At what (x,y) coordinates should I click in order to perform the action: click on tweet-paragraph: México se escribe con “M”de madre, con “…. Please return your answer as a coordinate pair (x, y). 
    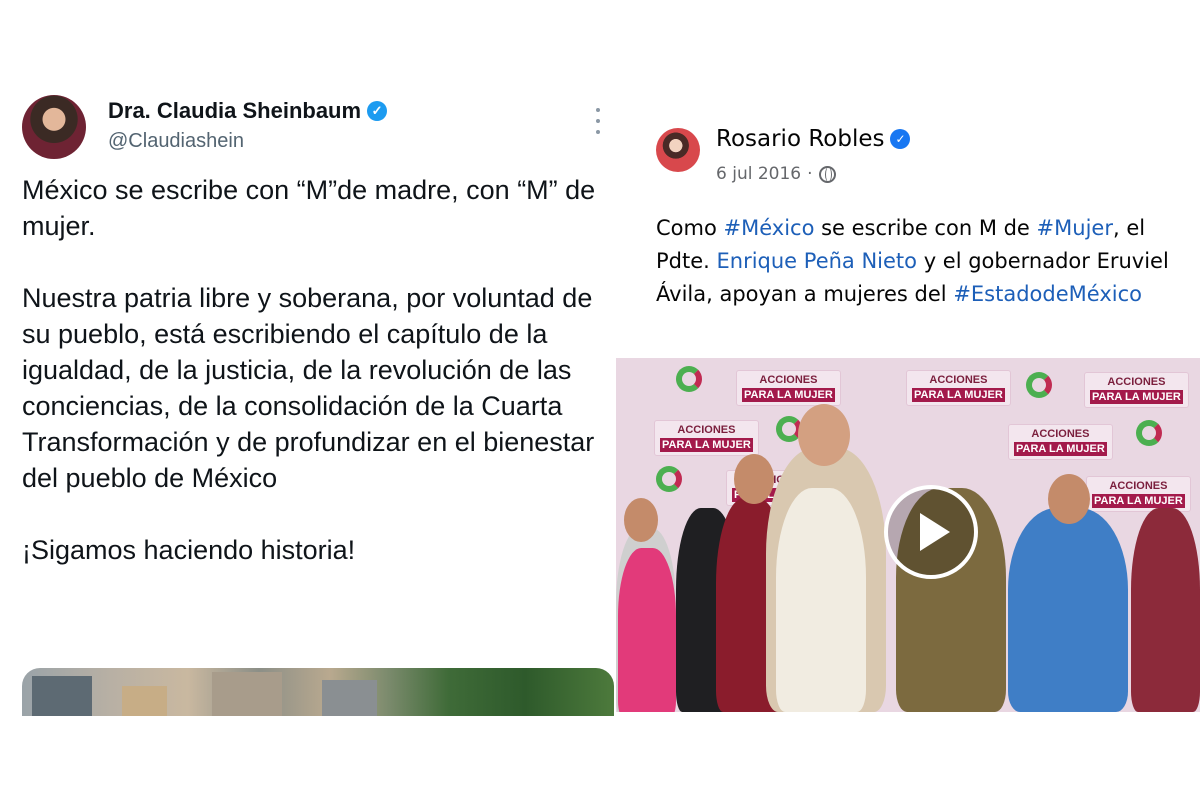
    Looking at the image, I should click on (309, 208).